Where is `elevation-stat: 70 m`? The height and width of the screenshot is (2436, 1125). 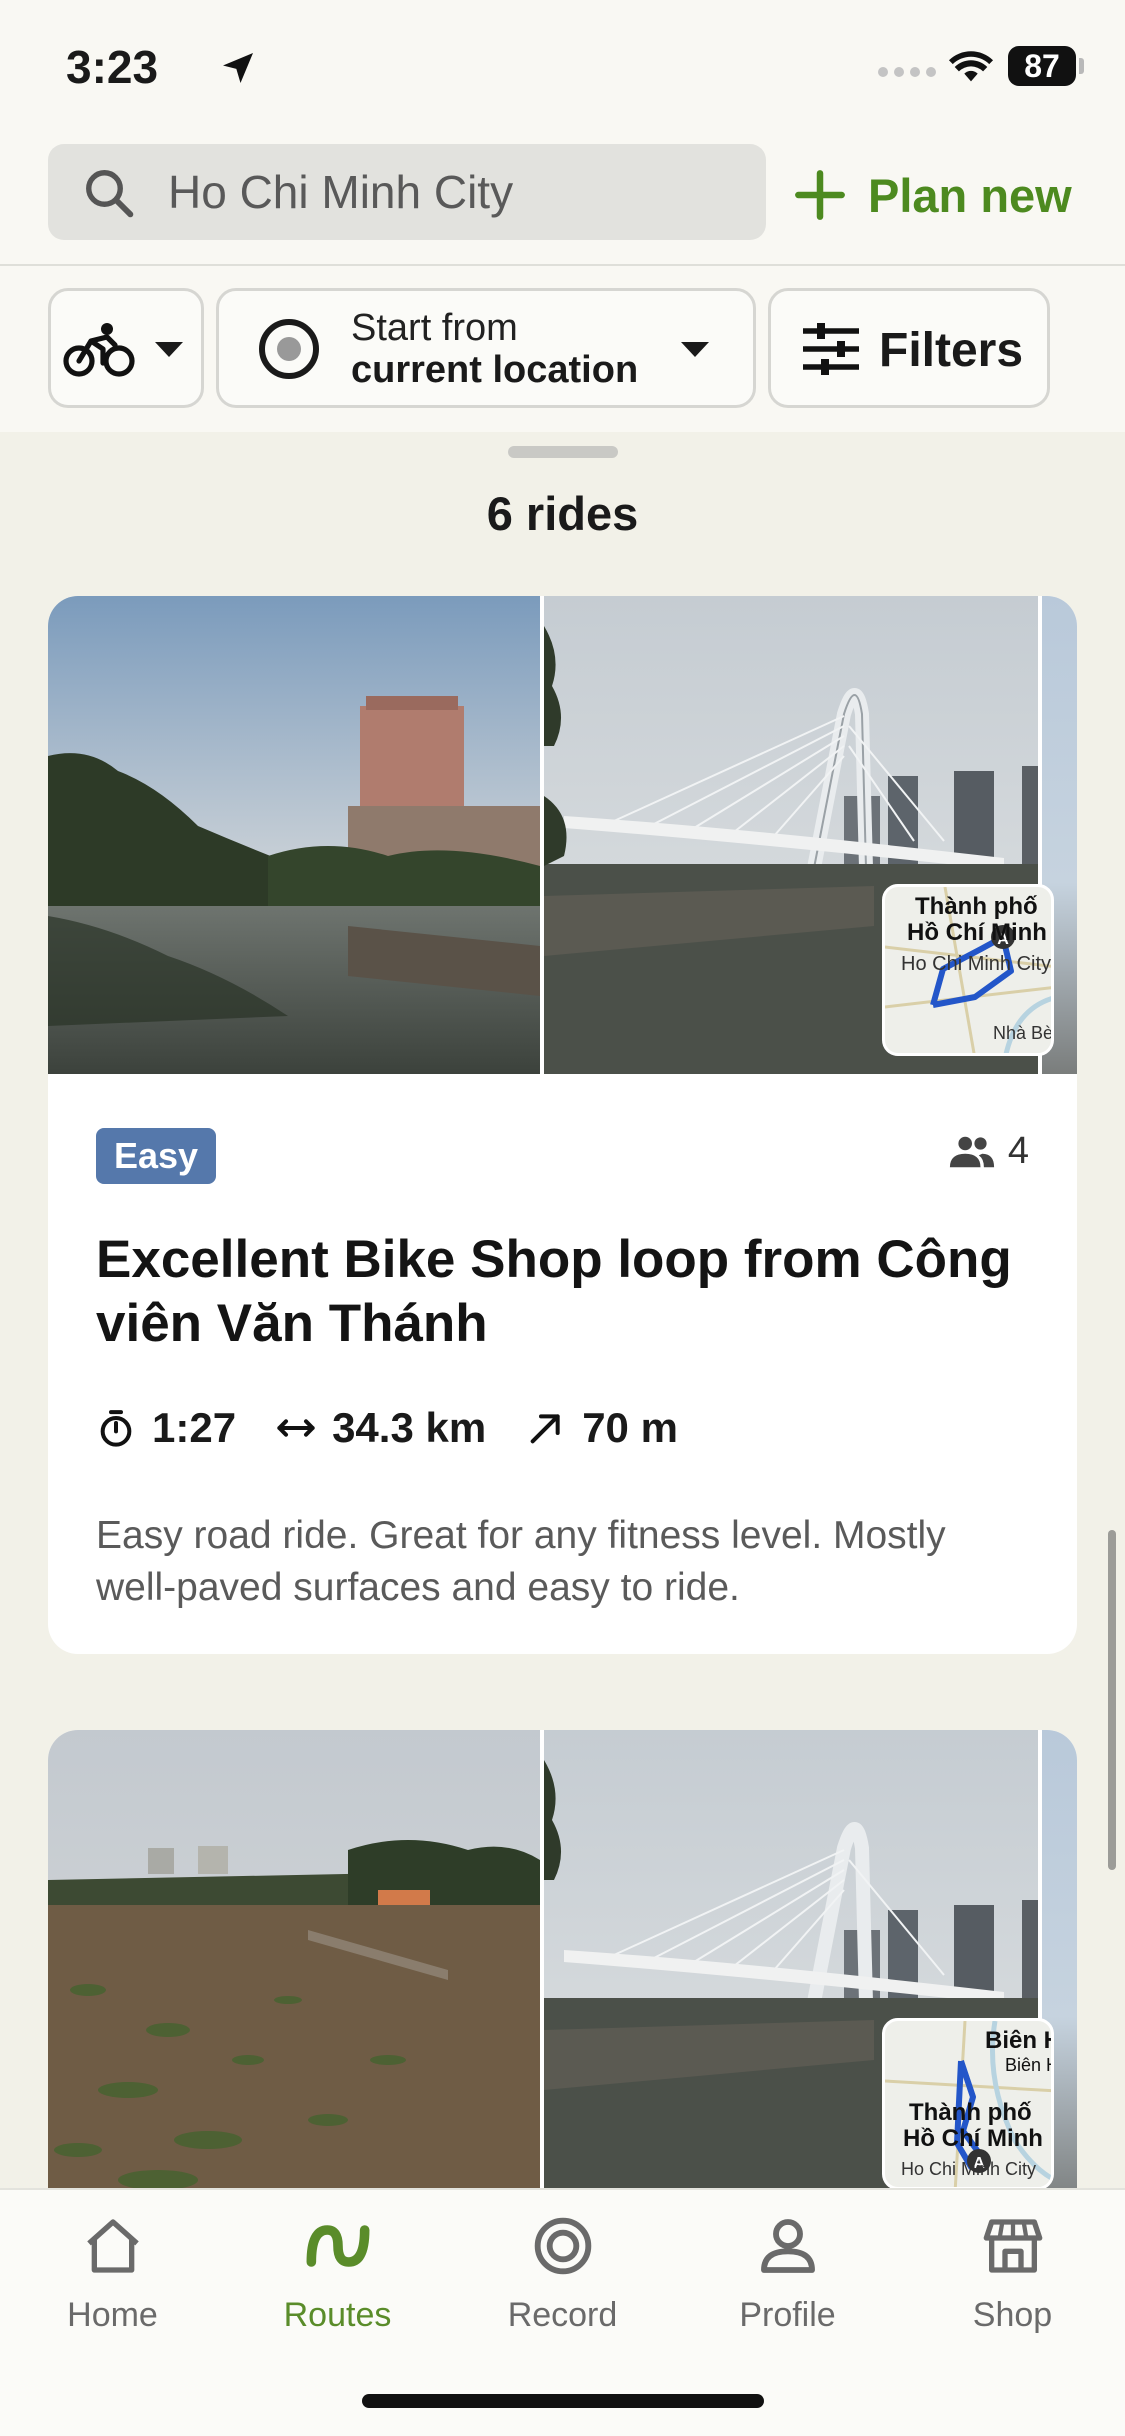
elevation-stat: 70 m is located at coordinates (602, 1428).